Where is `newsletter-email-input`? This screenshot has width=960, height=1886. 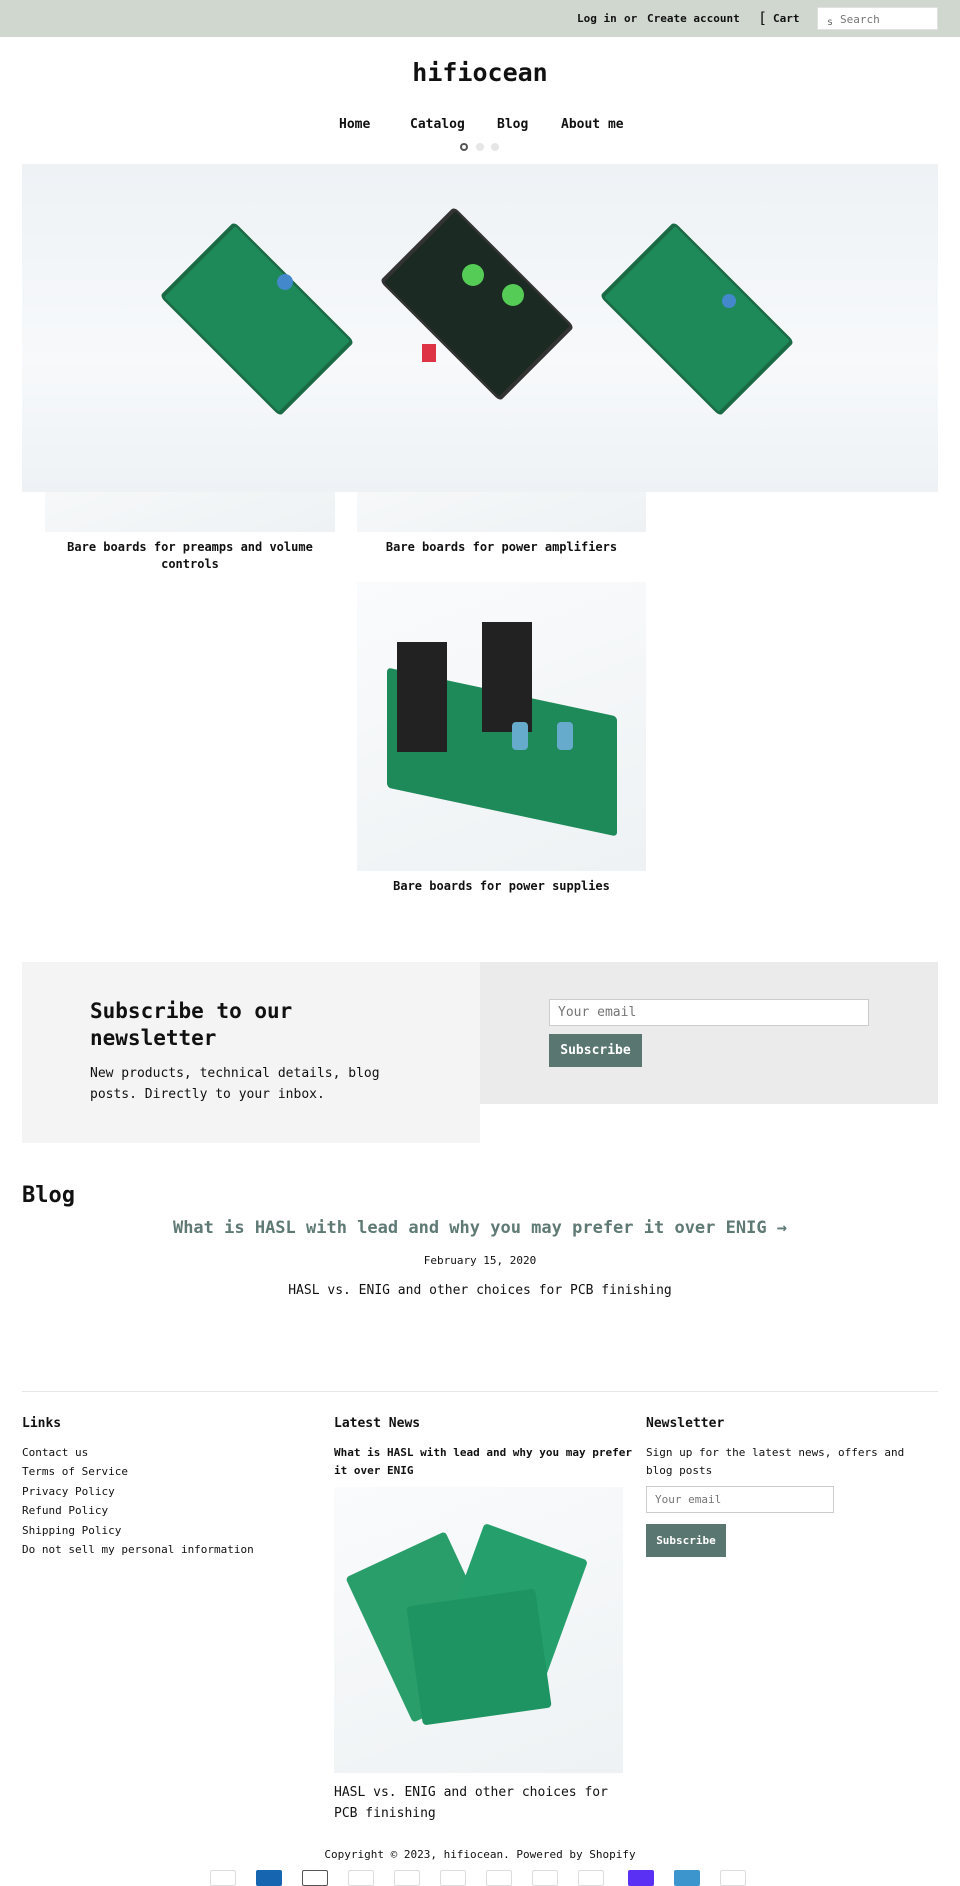
newsletter-email-input is located at coordinates (709, 1012).